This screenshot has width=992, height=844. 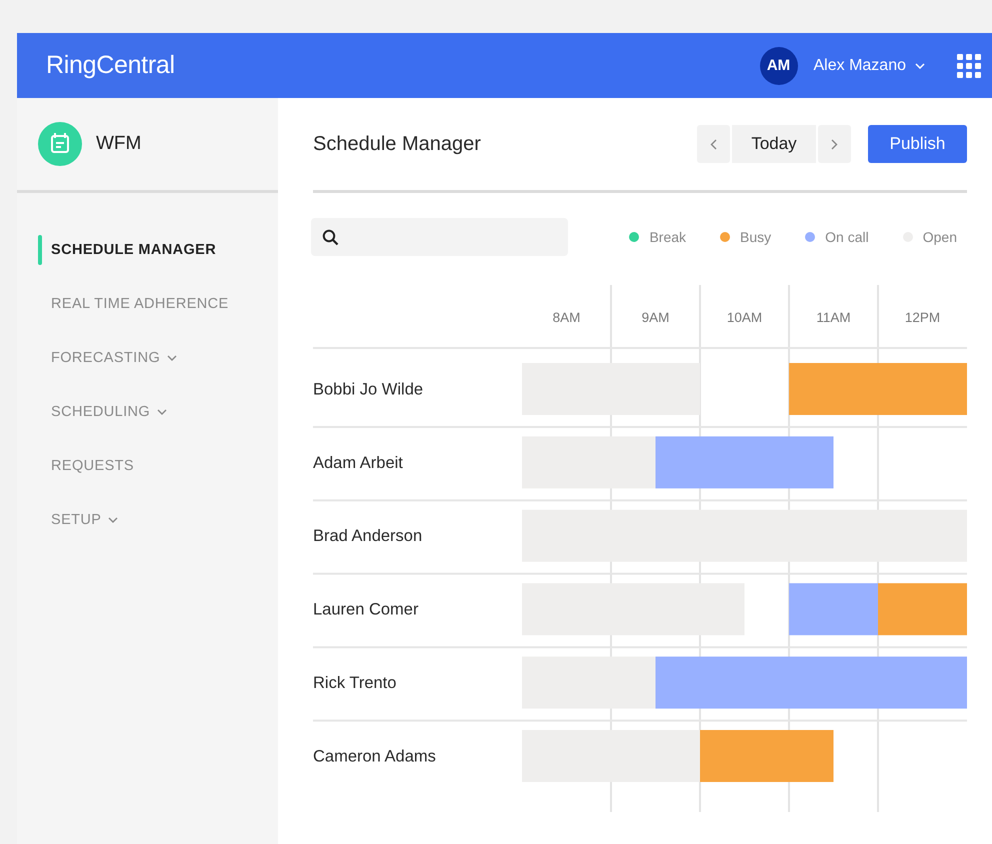 What do you see at coordinates (847, 237) in the screenshot?
I see `legend-label: On call` at bounding box center [847, 237].